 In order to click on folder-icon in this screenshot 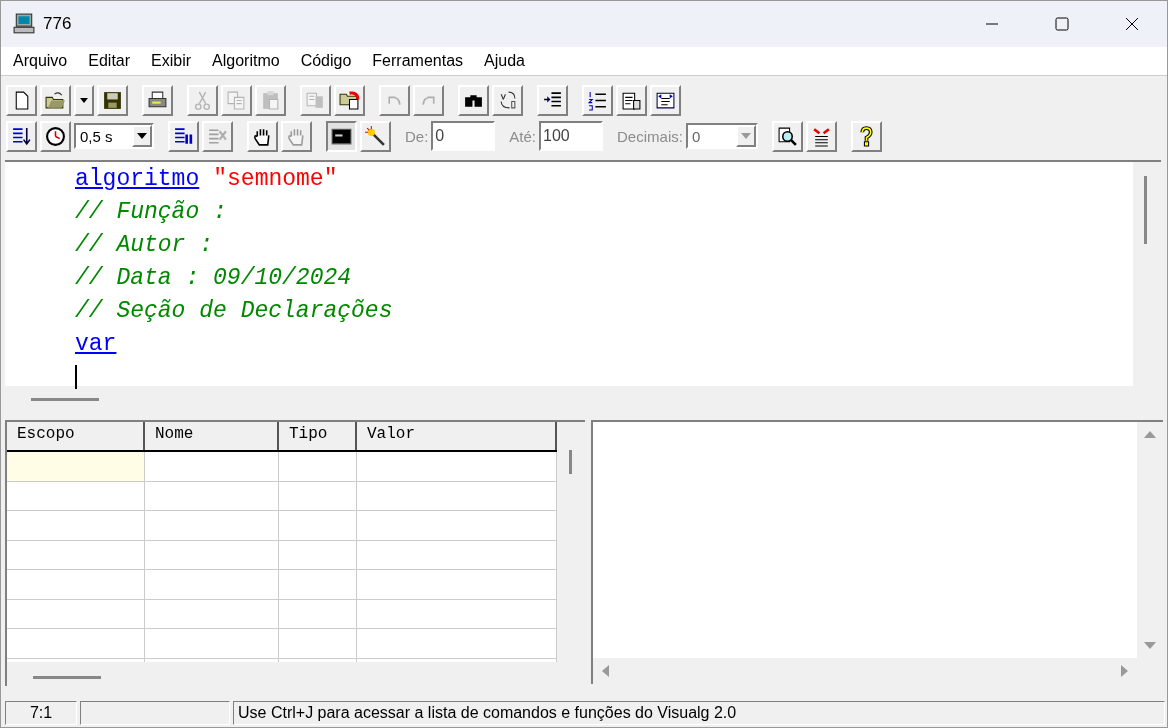, I will do `click(55, 100)`.